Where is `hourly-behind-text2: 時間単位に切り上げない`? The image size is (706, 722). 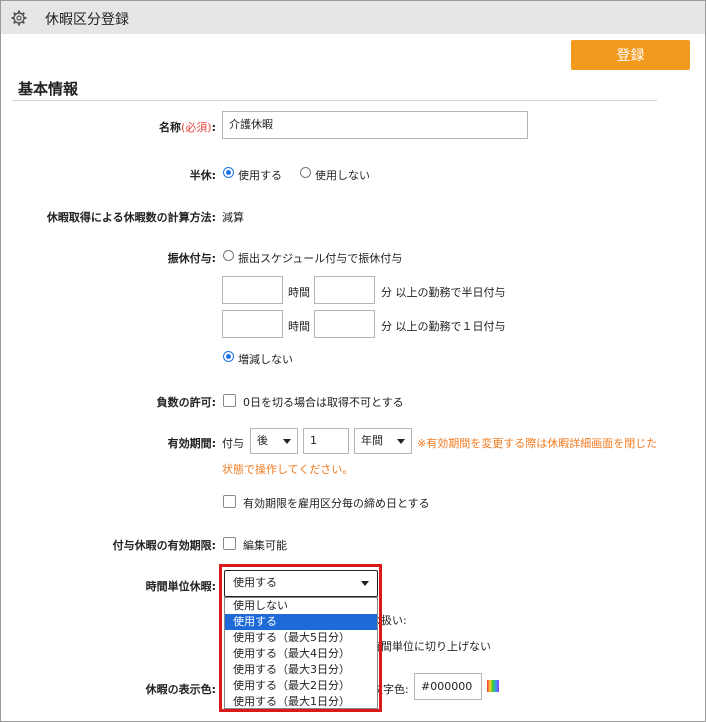
hourly-behind-text2: 時間単位に切り上げない is located at coordinates (430, 646).